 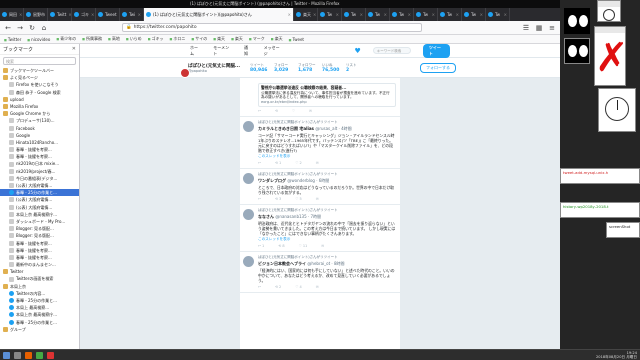 What do you see at coordinates (185, 73) in the screenshot?
I see `profile-avatar` at bounding box center [185, 73].